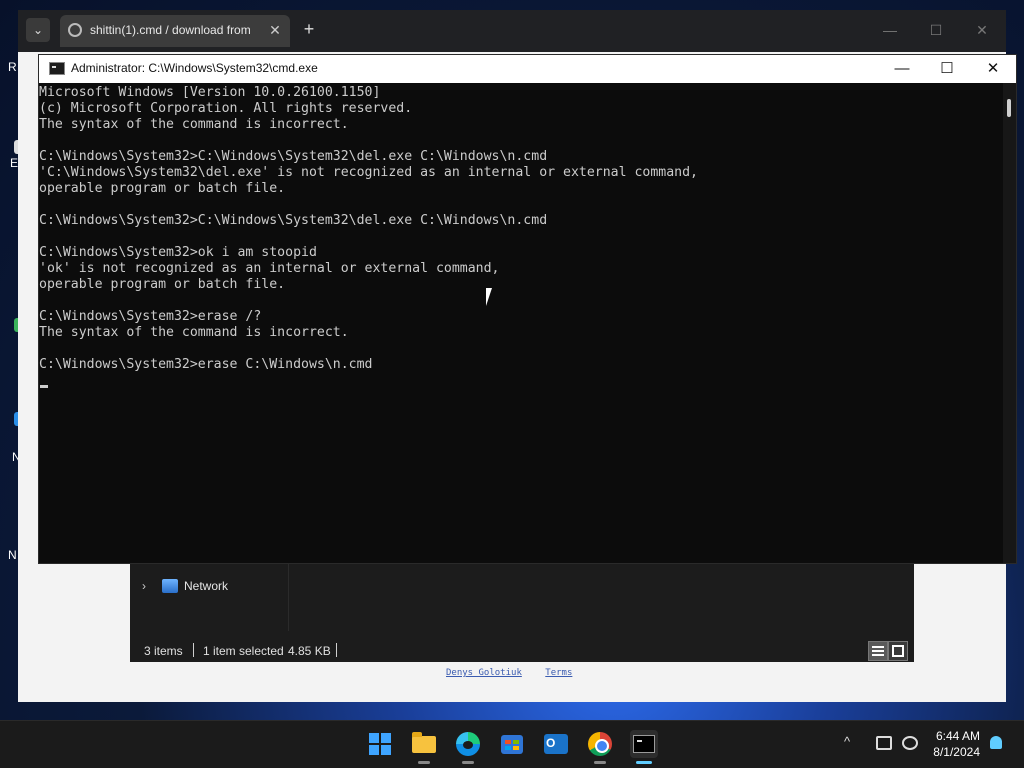 The height and width of the screenshot is (768, 1024). Describe the element at coordinates (178, 252) in the screenshot. I see `console-line: C:\Windows\System32>ok i am stoopid` at that location.